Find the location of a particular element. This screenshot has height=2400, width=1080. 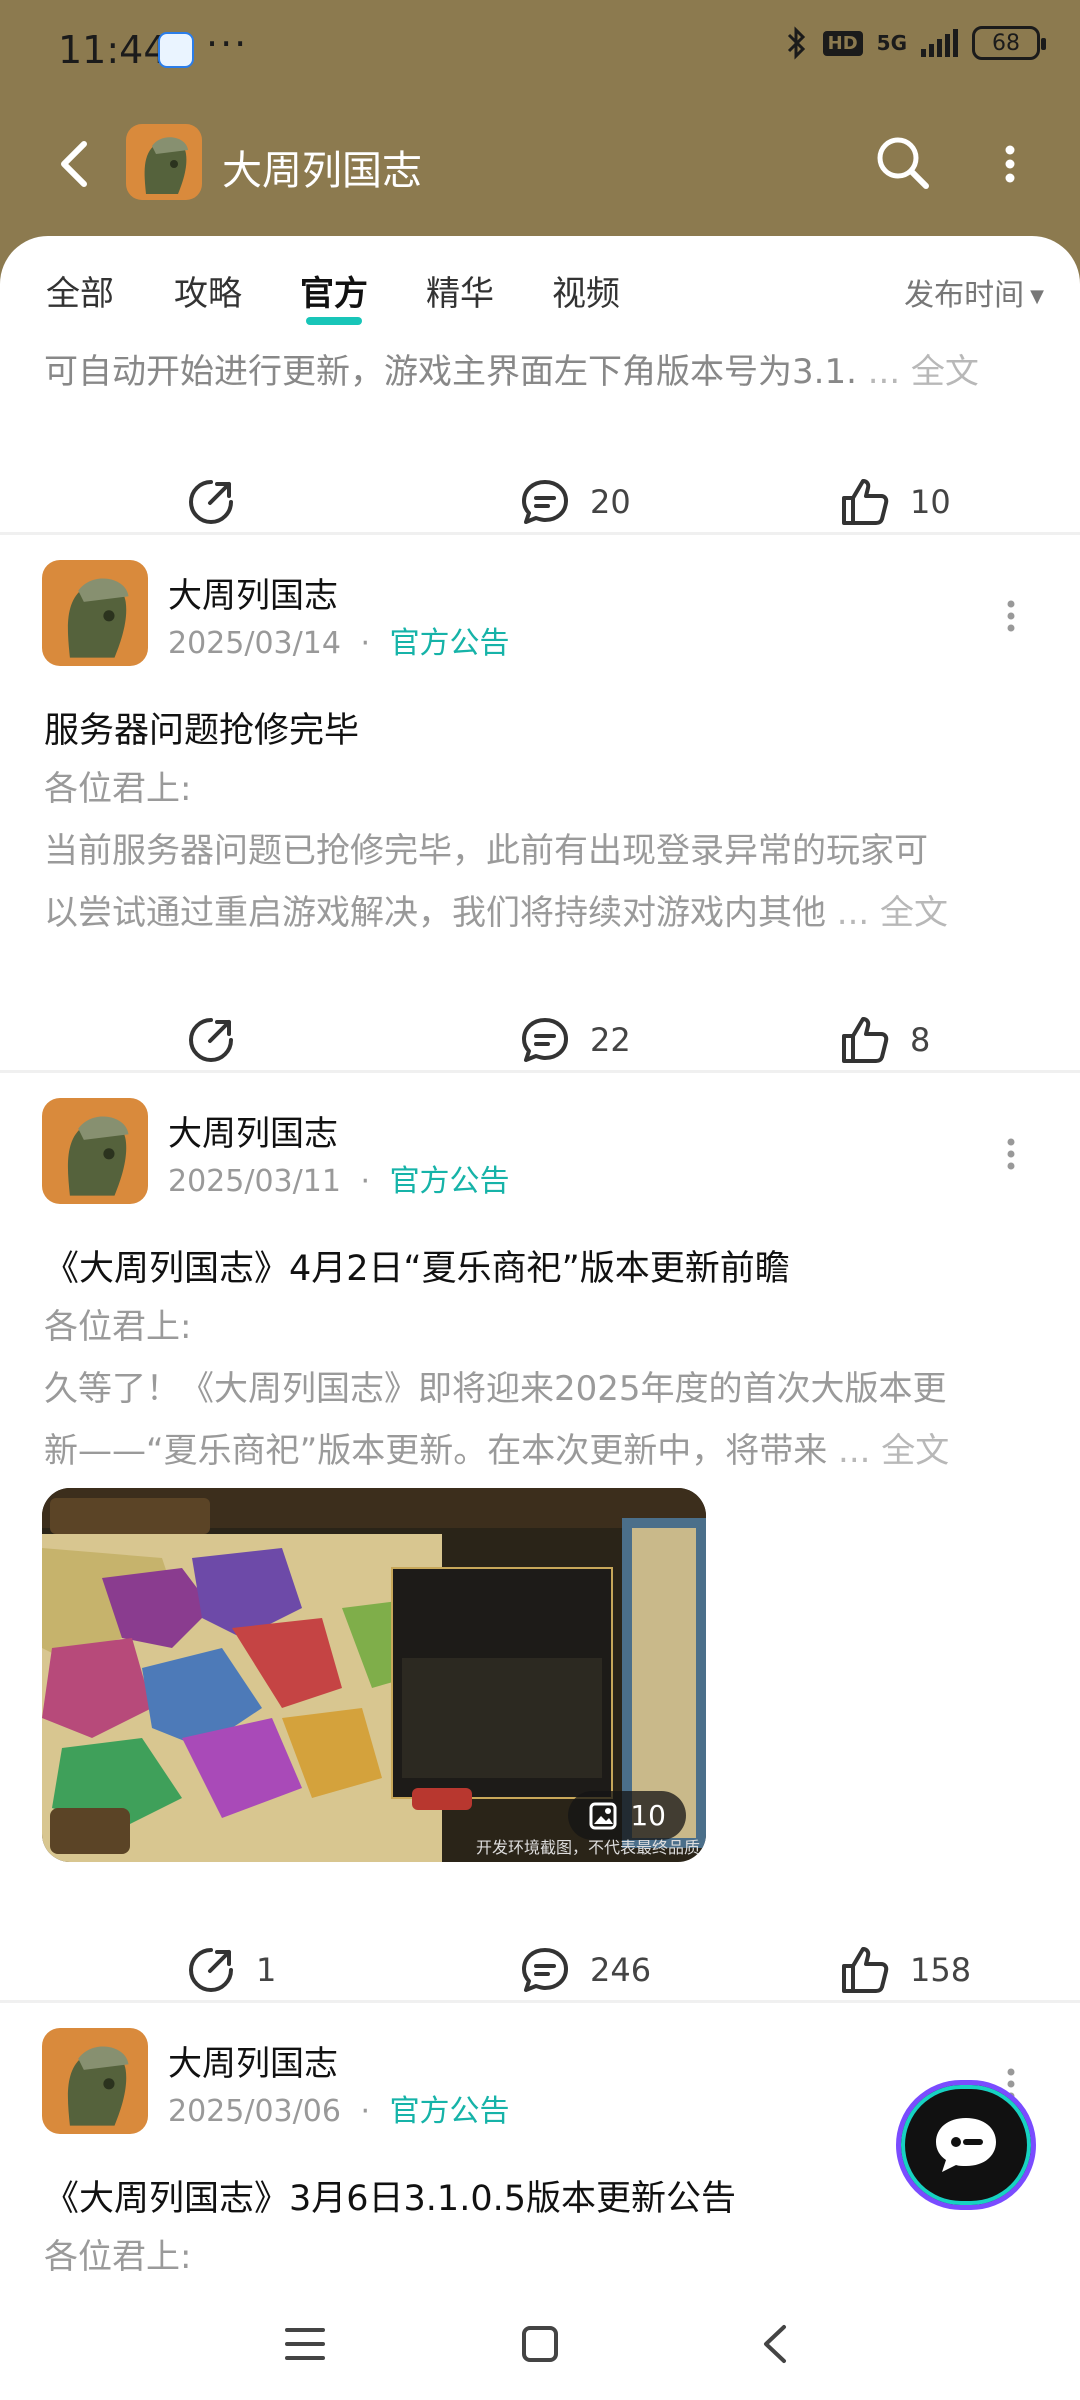

share-button: 1 is located at coordinates (230, 1970).